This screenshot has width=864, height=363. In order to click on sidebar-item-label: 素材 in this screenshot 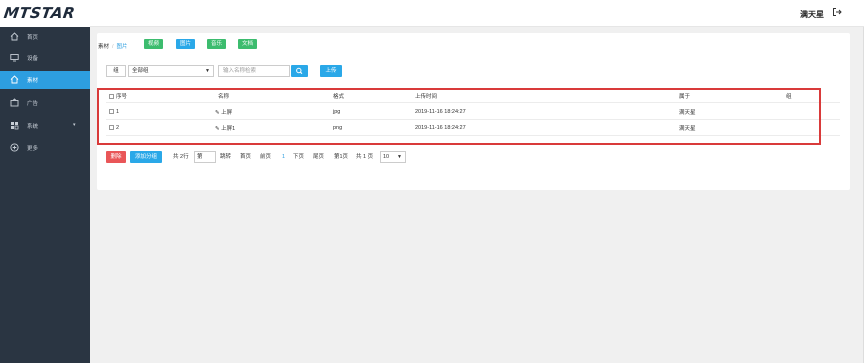, I will do `click(33, 81)`.